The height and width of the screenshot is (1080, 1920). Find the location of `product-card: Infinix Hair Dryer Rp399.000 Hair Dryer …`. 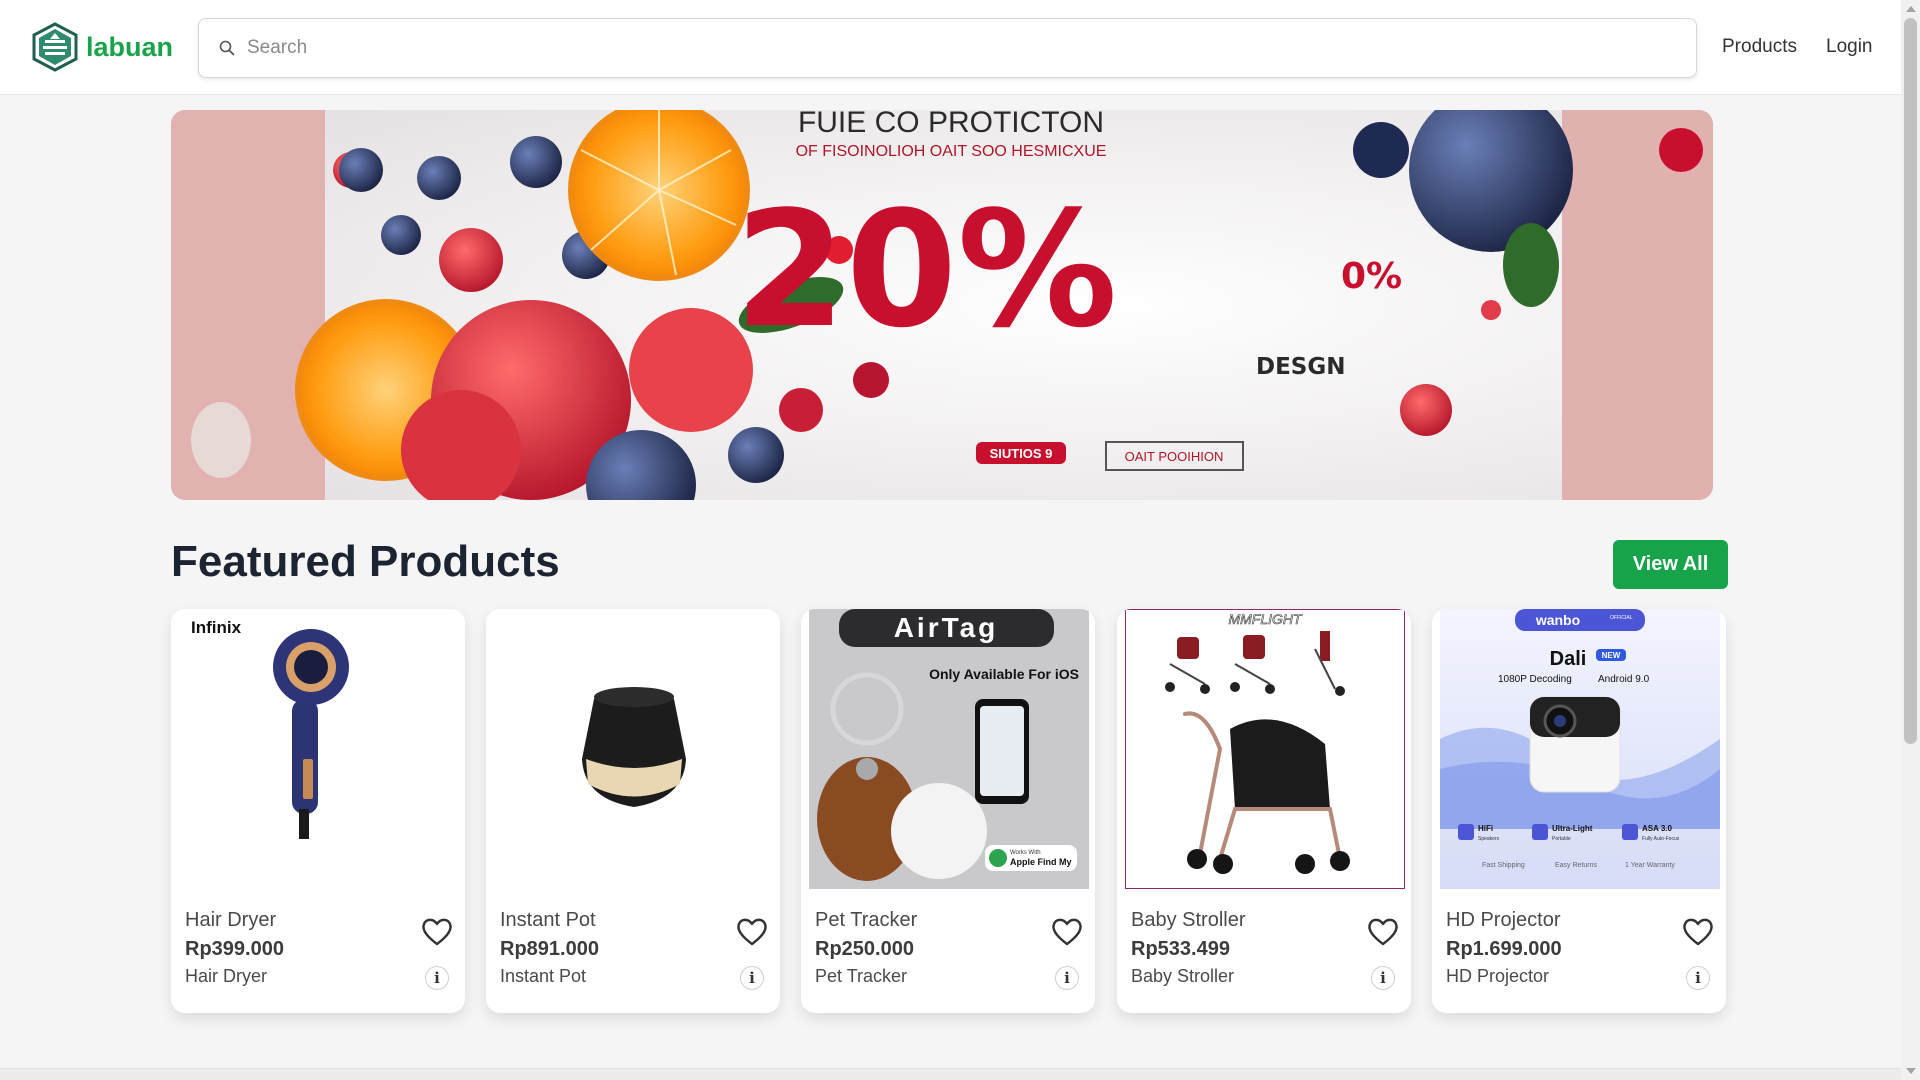

product-card: Infinix Hair Dryer Rp399.000 Hair Dryer … is located at coordinates (318, 811).